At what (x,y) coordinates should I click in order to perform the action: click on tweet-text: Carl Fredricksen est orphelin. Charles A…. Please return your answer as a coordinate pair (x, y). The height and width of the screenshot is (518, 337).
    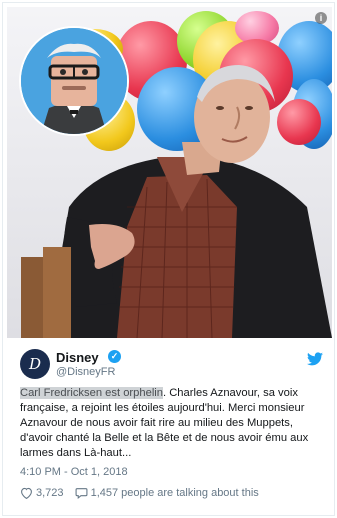
    Looking at the image, I should click on (172, 423).